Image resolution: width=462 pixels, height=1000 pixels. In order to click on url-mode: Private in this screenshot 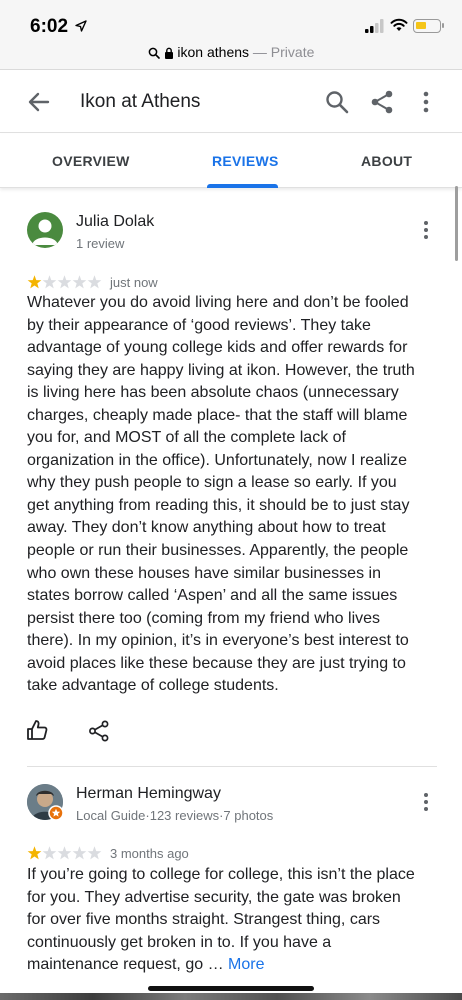, I will do `click(292, 52)`.